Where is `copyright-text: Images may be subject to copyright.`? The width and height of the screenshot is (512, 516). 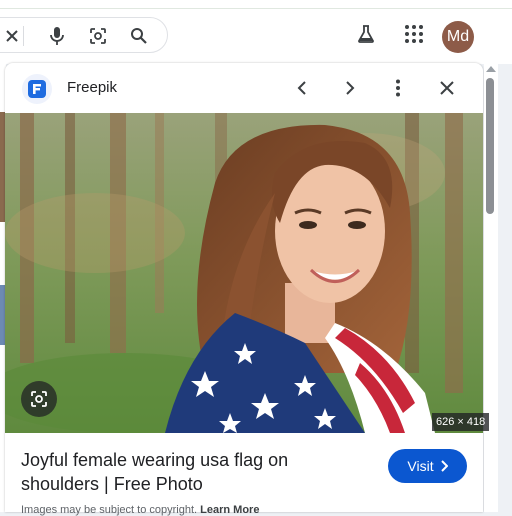 copyright-text: Images may be subject to copyright. is located at coordinates (109, 510).